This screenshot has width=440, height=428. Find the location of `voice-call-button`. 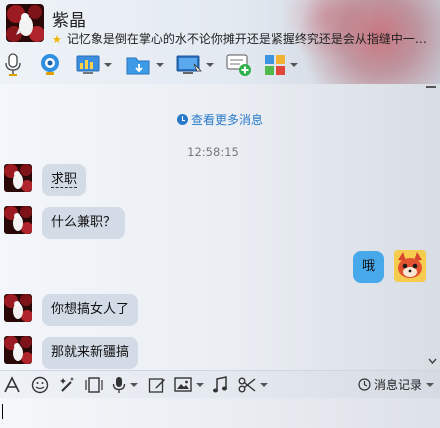

voice-call-button is located at coordinates (13, 65).